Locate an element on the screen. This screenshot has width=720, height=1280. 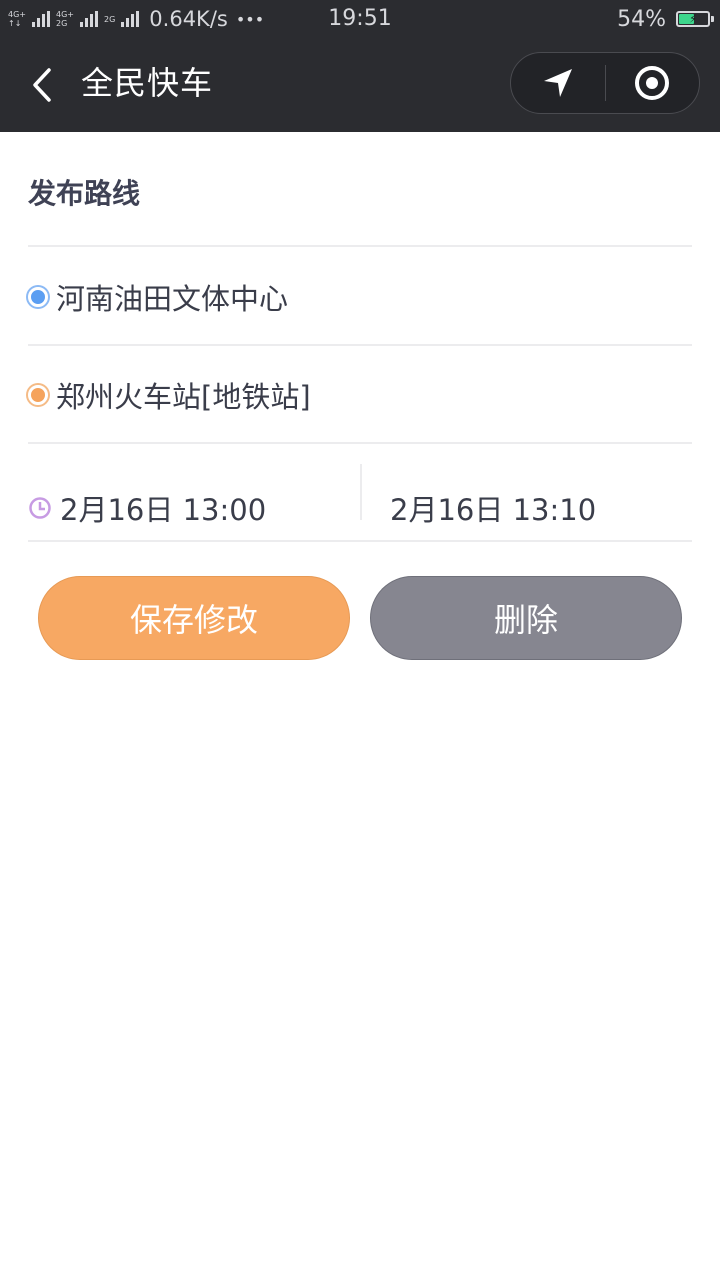
status-bar: 4G+ ↑↓ 4G+ 2G 2G 0.64K/s ••• 19:51 54% ⚡ is located at coordinates (360, 19).